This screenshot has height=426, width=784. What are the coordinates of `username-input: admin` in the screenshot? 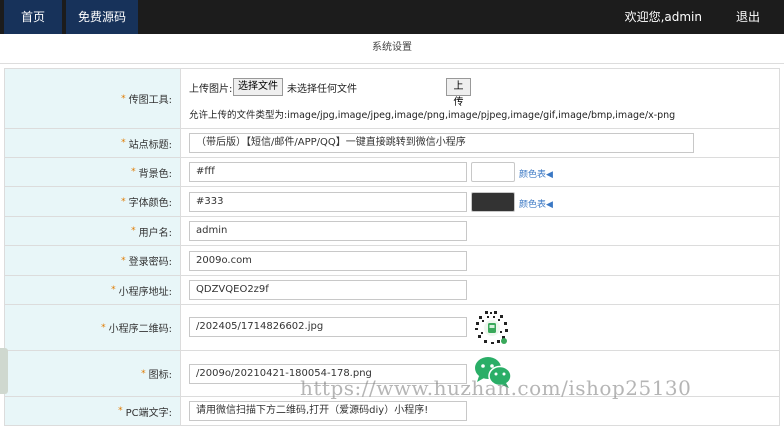 It's located at (328, 231).